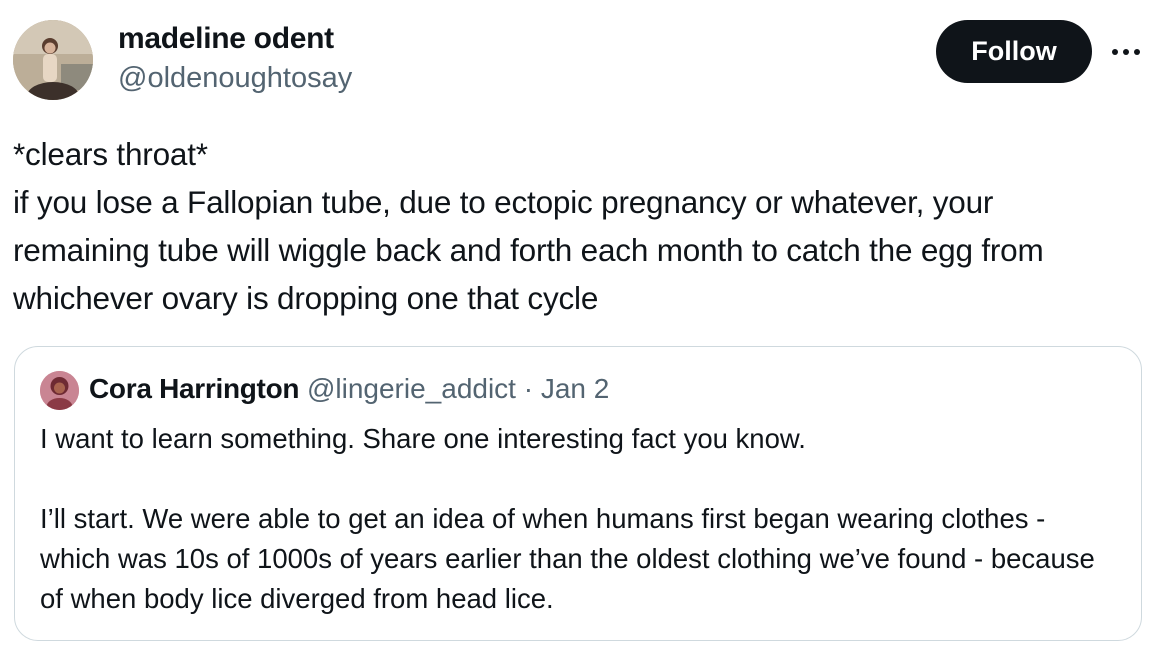 The width and height of the screenshot is (1158, 658). I want to click on author-avatar, so click(53, 60).